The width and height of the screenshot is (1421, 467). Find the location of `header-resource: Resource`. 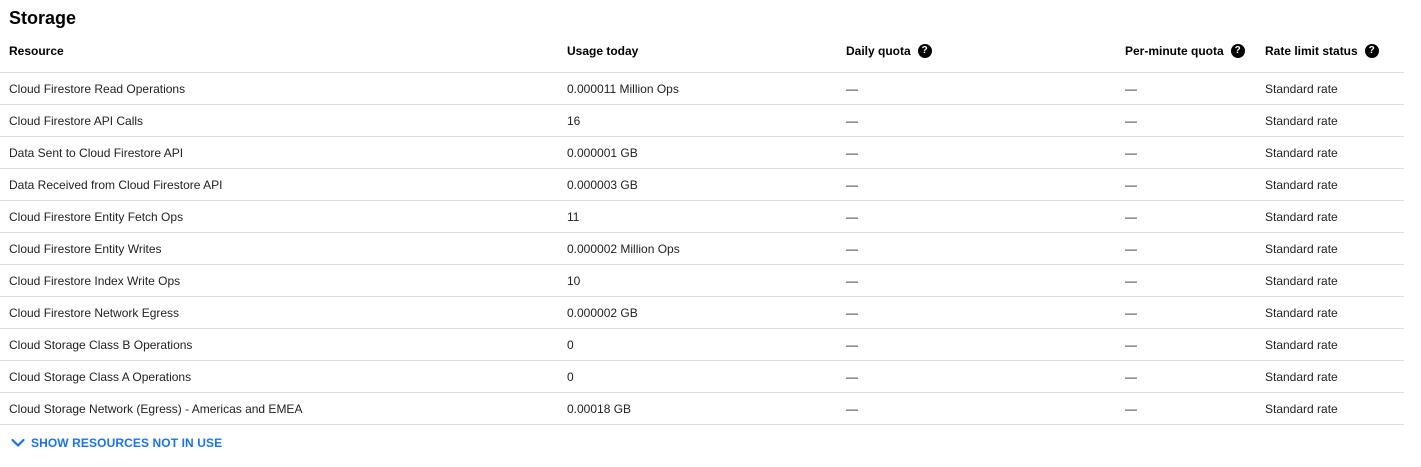

header-resource: Resource is located at coordinates (36, 50).